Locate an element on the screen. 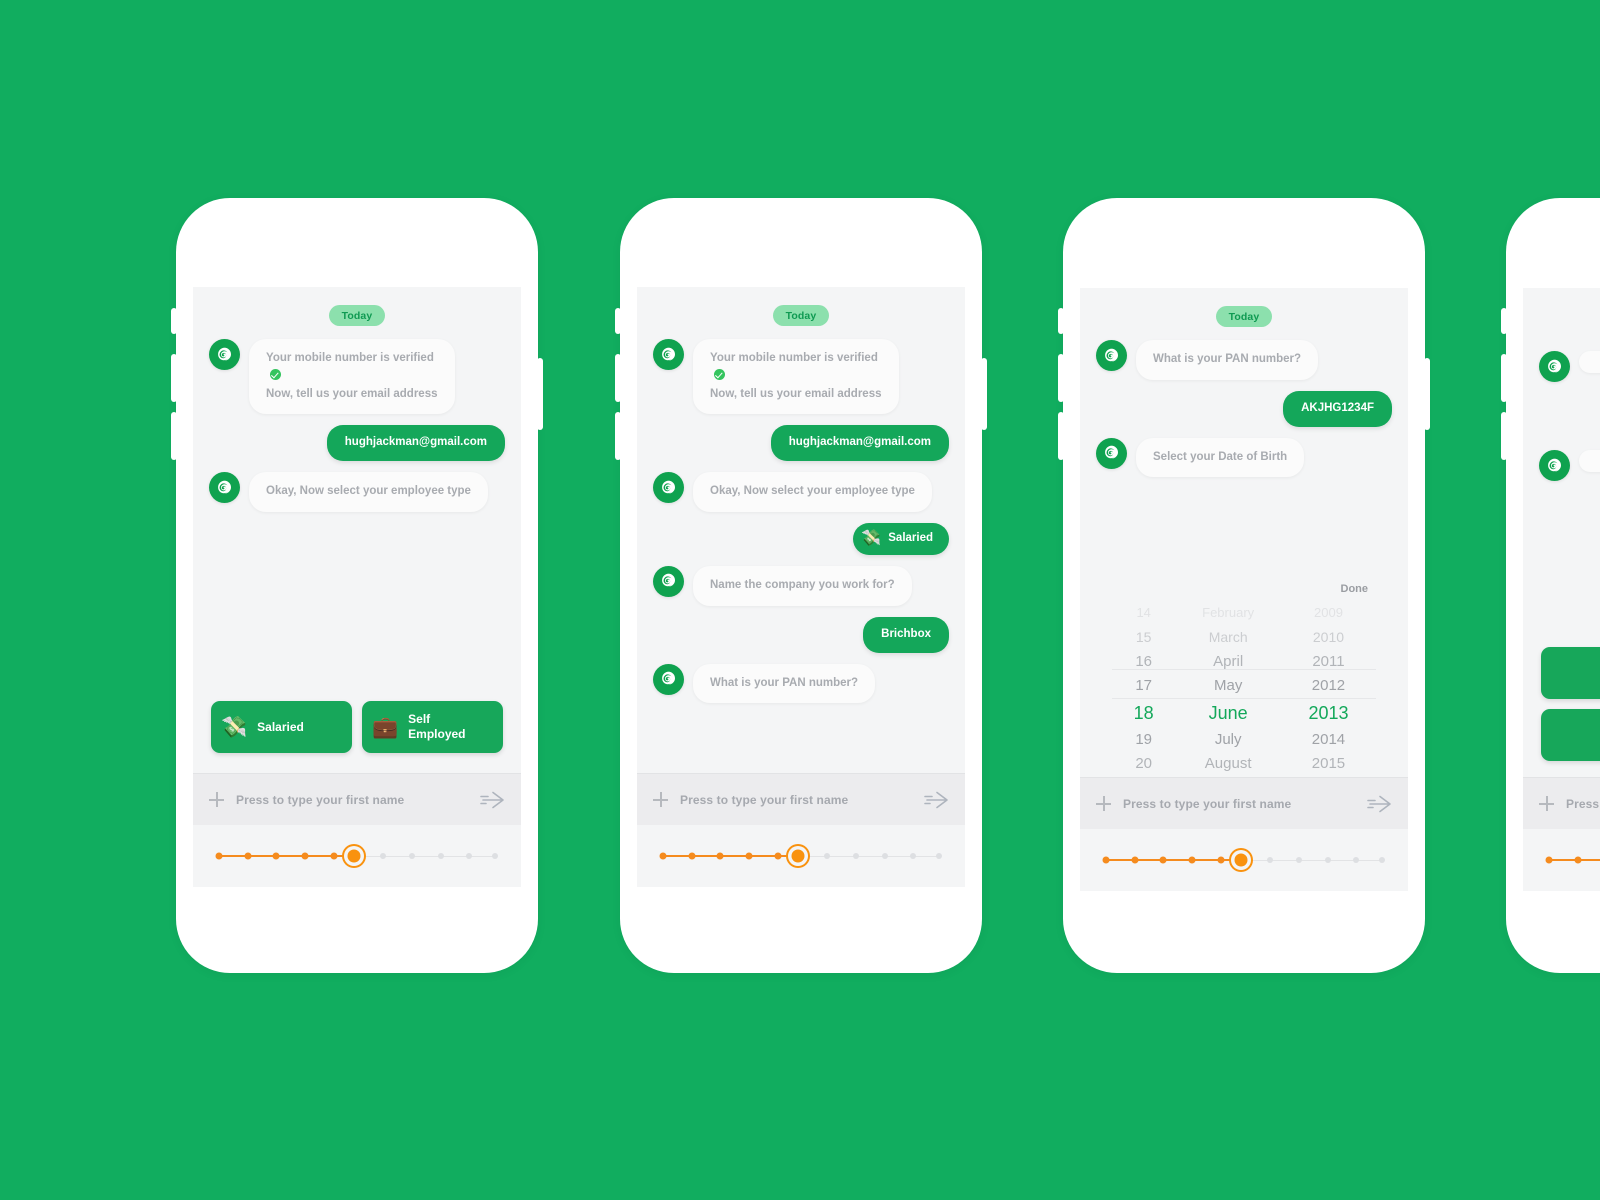 This screenshot has width=1600, height=1200. picker-item: August is located at coordinates (1228, 761).